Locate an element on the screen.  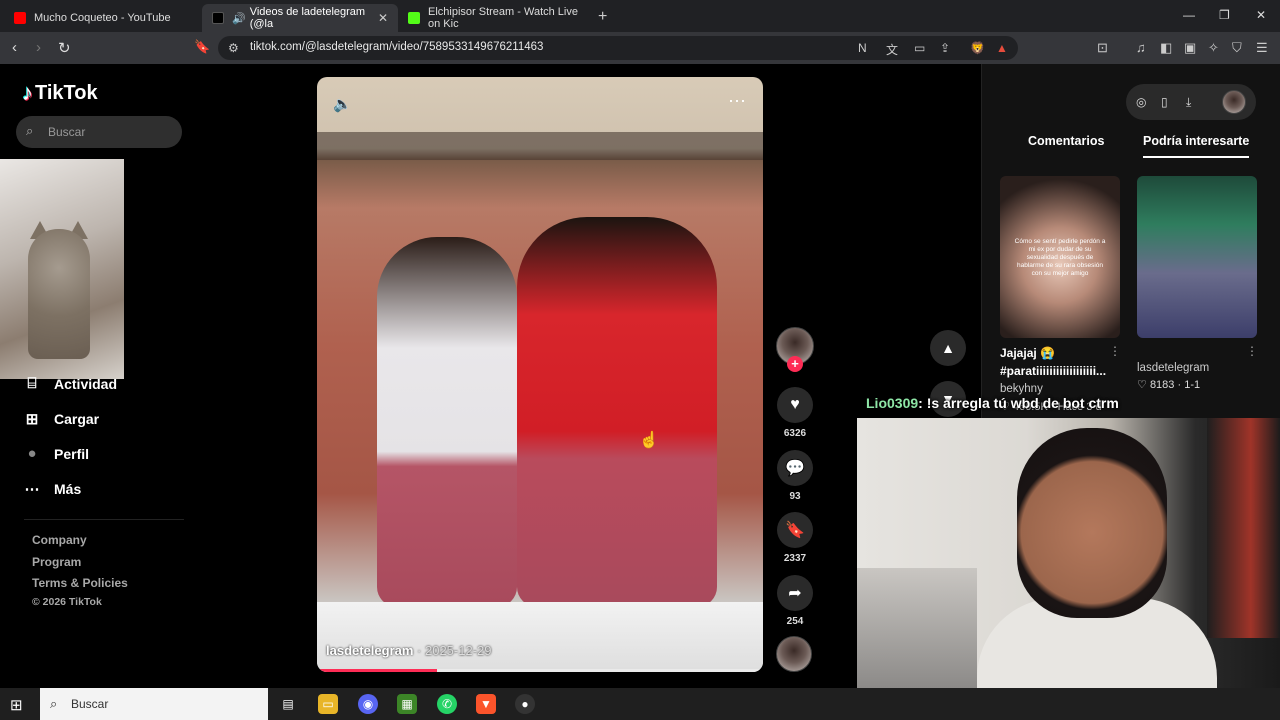
brave-shield-icon: 🦁 is located at coordinates (977, 48).